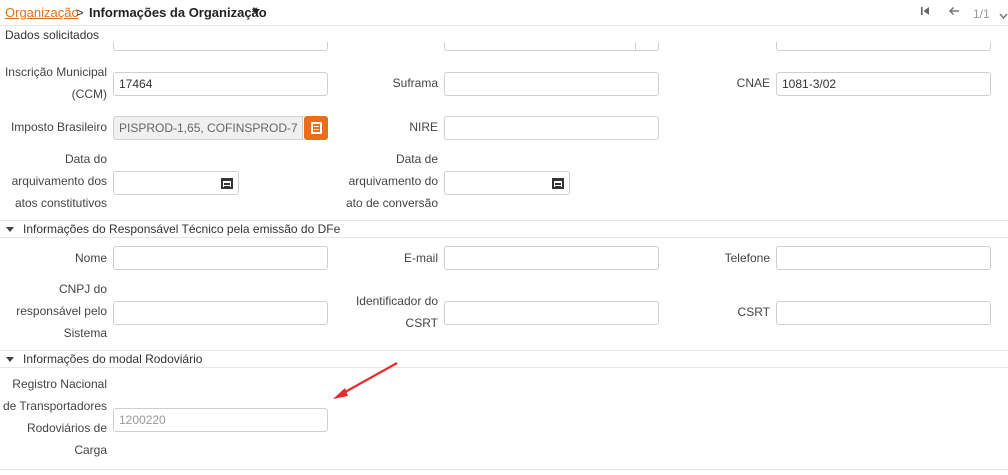 The image size is (1008, 475). What do you see at coordinates (208, 128) in the screenshot?
I see `imposto-brasileiro-input` at bounding box center [208, 128].